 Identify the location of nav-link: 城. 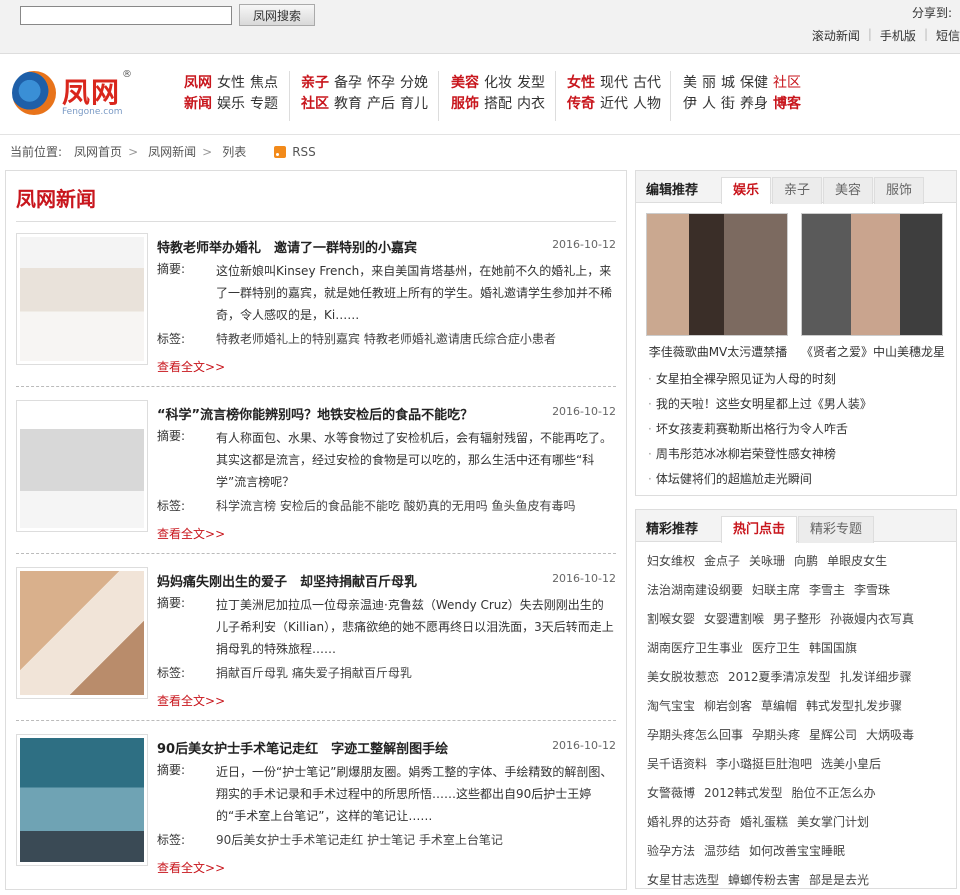
(728, 83).